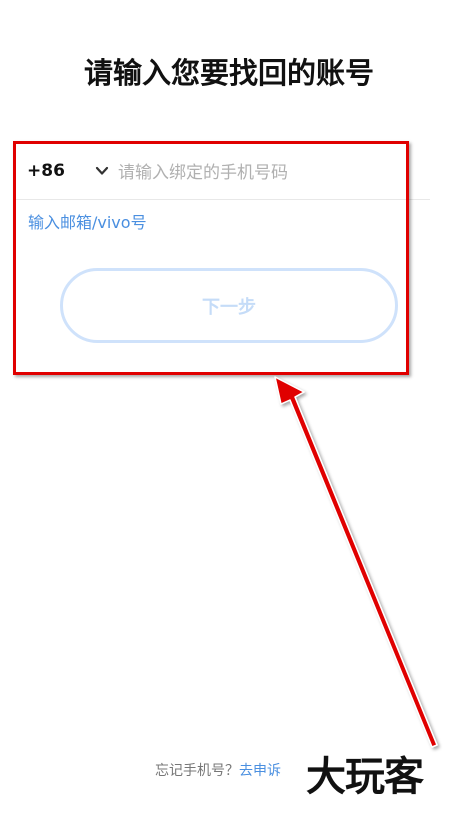 Image resolution: width=458 pixels, height=820 pixels. What do you see at coordinates (268, 173) in the screenshot?
I see `phone-number-input` at bounding box center [268, 173].